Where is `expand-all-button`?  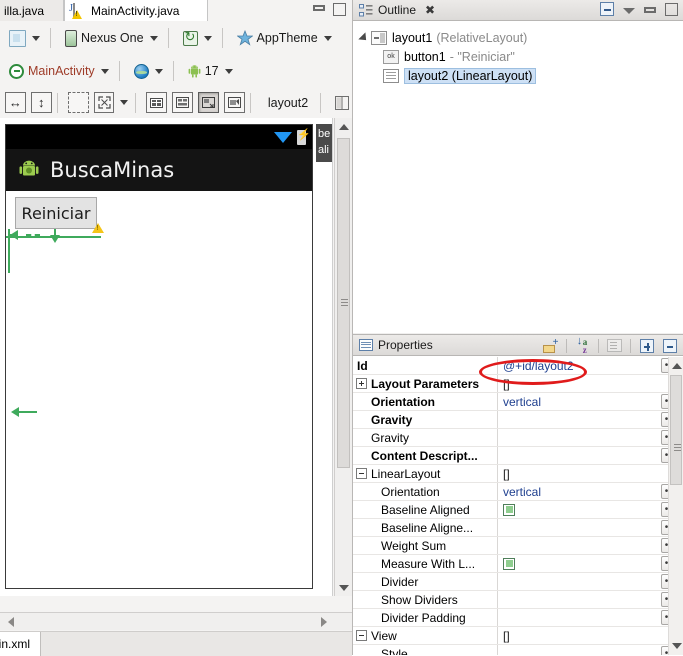
expand-all-button is located at coordinates (646, 345).